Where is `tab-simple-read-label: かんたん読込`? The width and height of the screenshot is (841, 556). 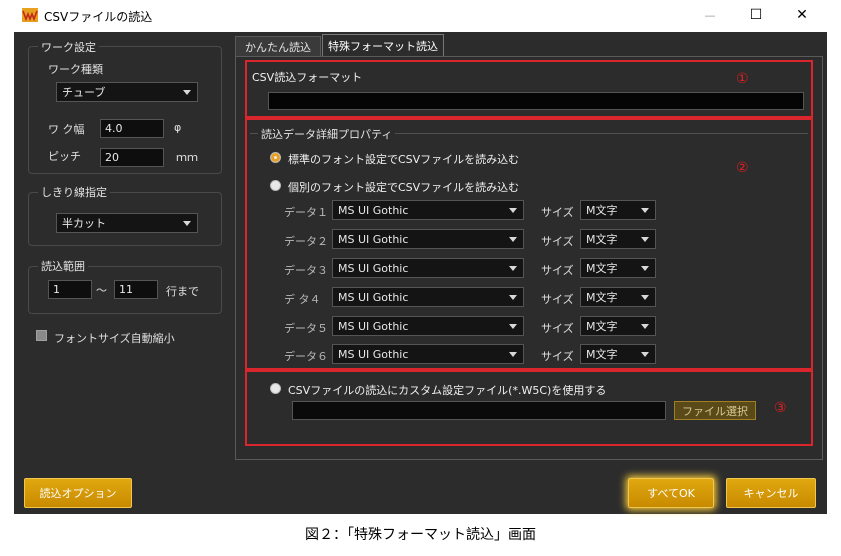 tab-simple-read-label: かんたん読込 is located at coordinates (278, 47).